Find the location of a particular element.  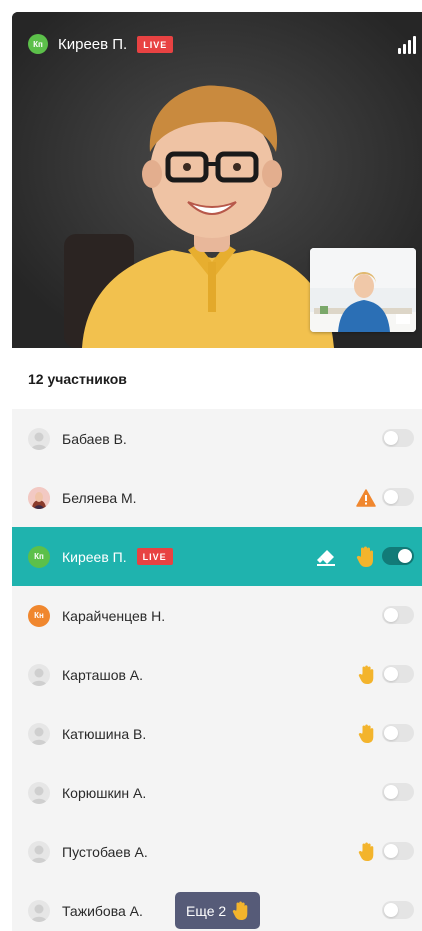

initials-text: Кн is located at coordinates (39, 615).